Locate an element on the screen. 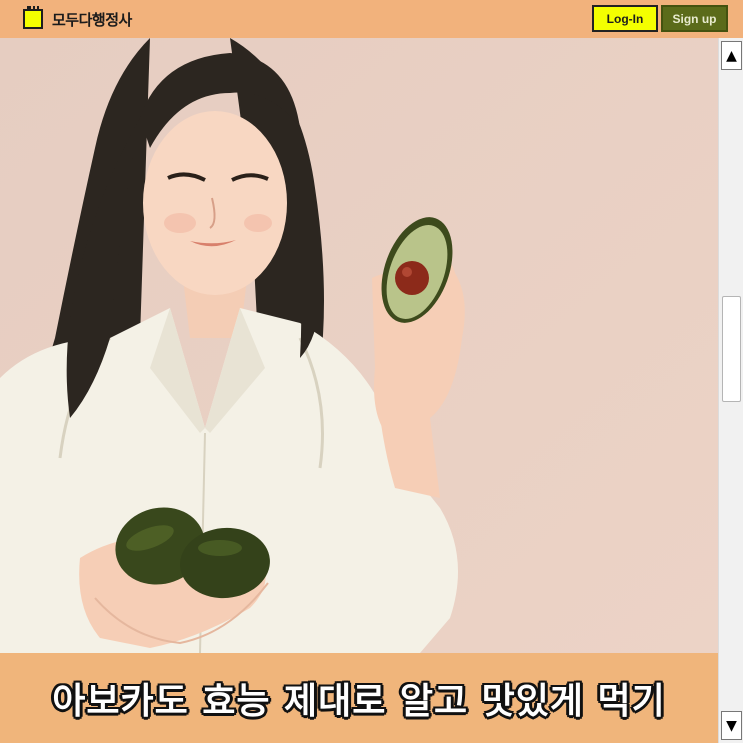  hero-caption: 아보카도 효능 제대로 알고 맛있게 먹기 is located at coordinates (359, 701).